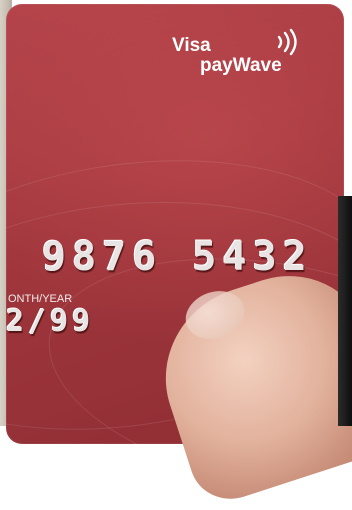 The image size is (352, 510). Describe the element at coordinates (241, 65) in the screenshot. I see `brand-line-paywave: payWave` at that location.